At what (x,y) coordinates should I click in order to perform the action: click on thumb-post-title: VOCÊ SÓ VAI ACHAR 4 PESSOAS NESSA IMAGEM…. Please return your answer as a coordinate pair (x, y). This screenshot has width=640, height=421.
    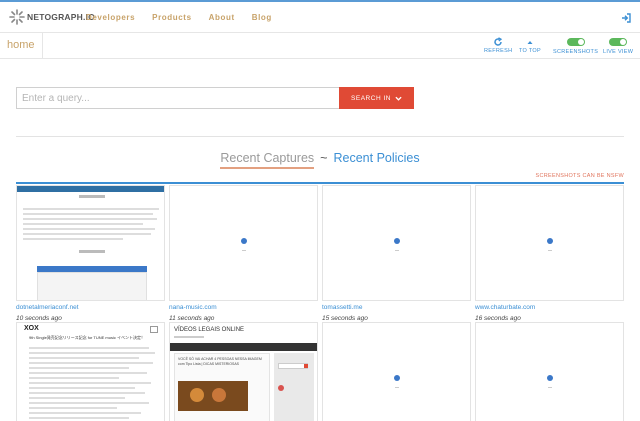
    Looking at the image, I should click on (220, 361).